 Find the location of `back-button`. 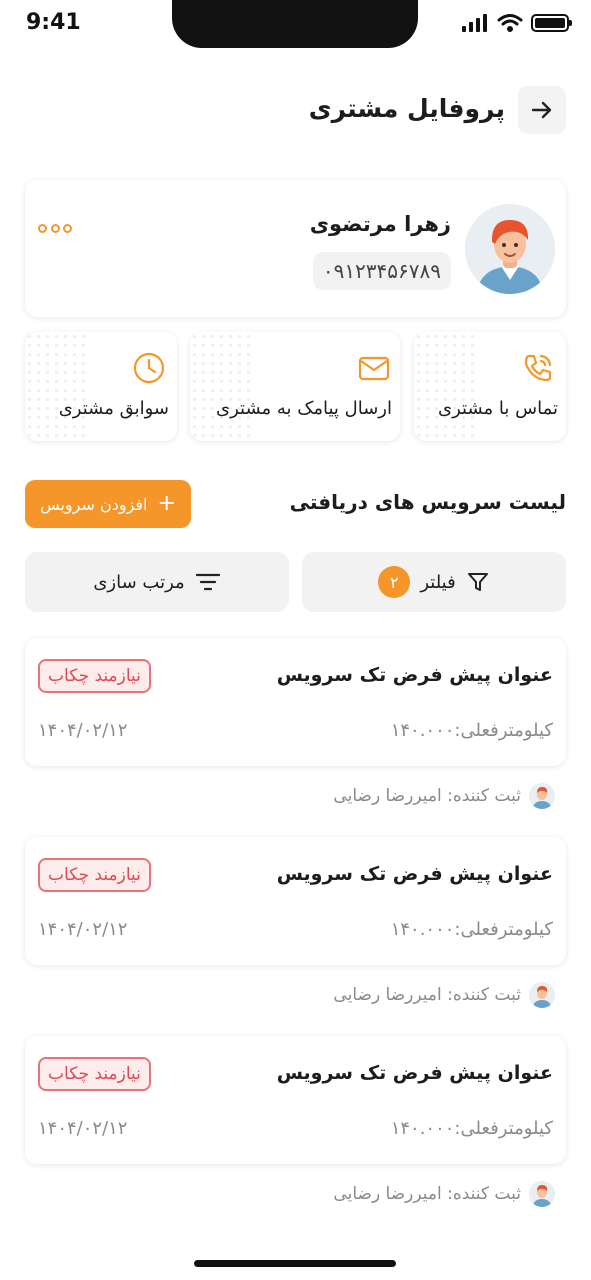

back-button is located at coordinates (542, 110).